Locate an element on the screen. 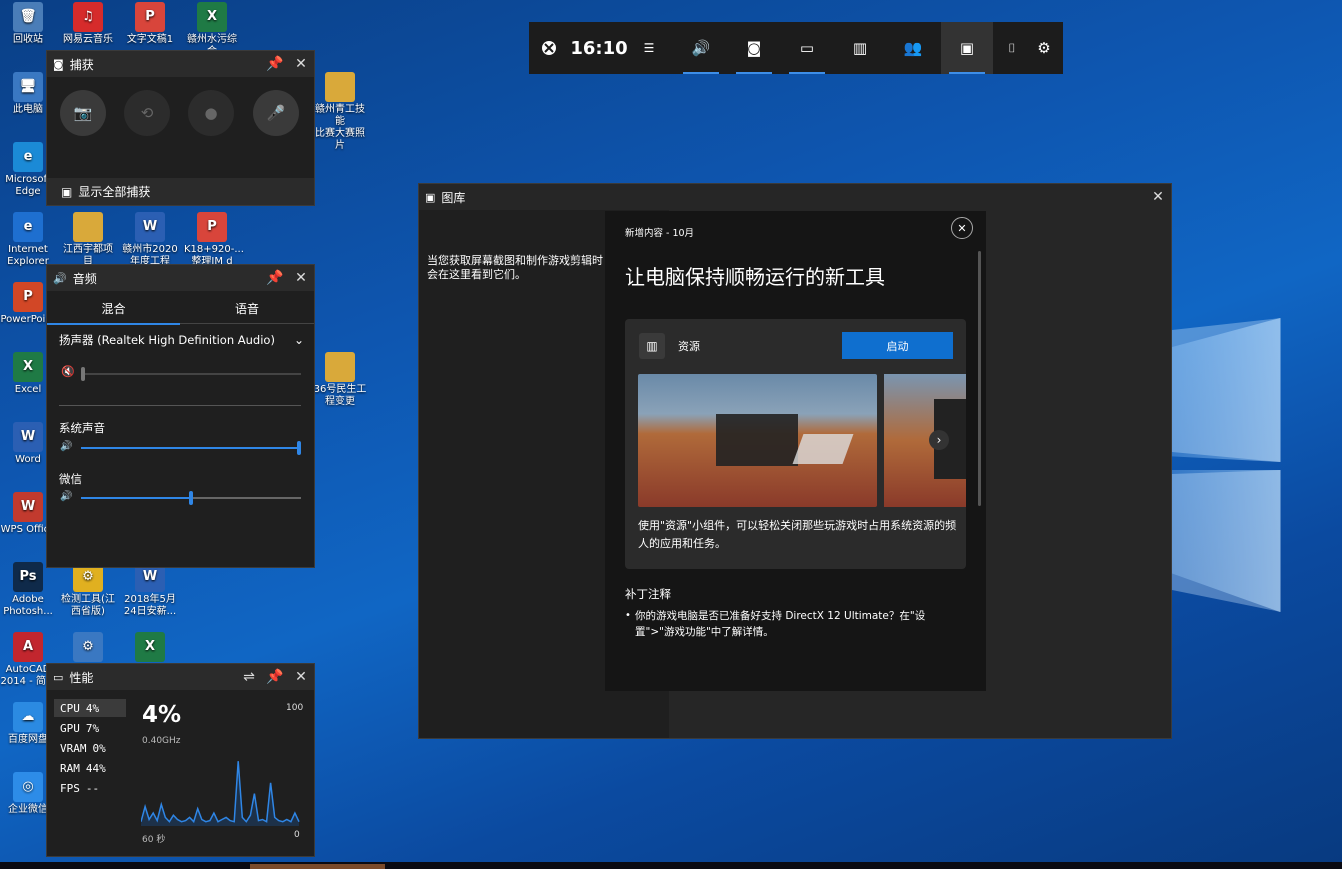 The image size is (1342, 869). whatsnew-heading: 让电脑保持顺畅运行的新工具 is located at coordinates (755, 277).